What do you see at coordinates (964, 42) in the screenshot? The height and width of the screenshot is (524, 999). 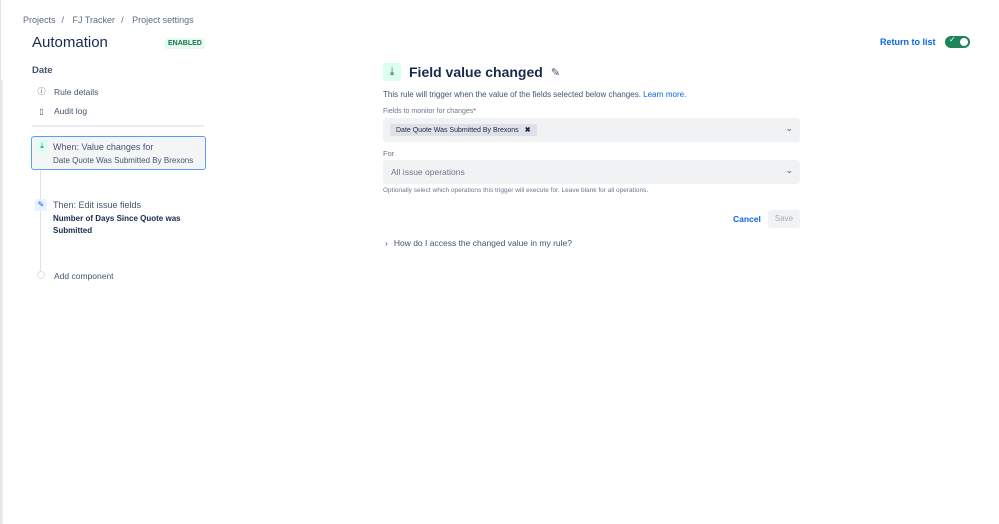 I see `toggle-knob` at bounding box center [964, 42].